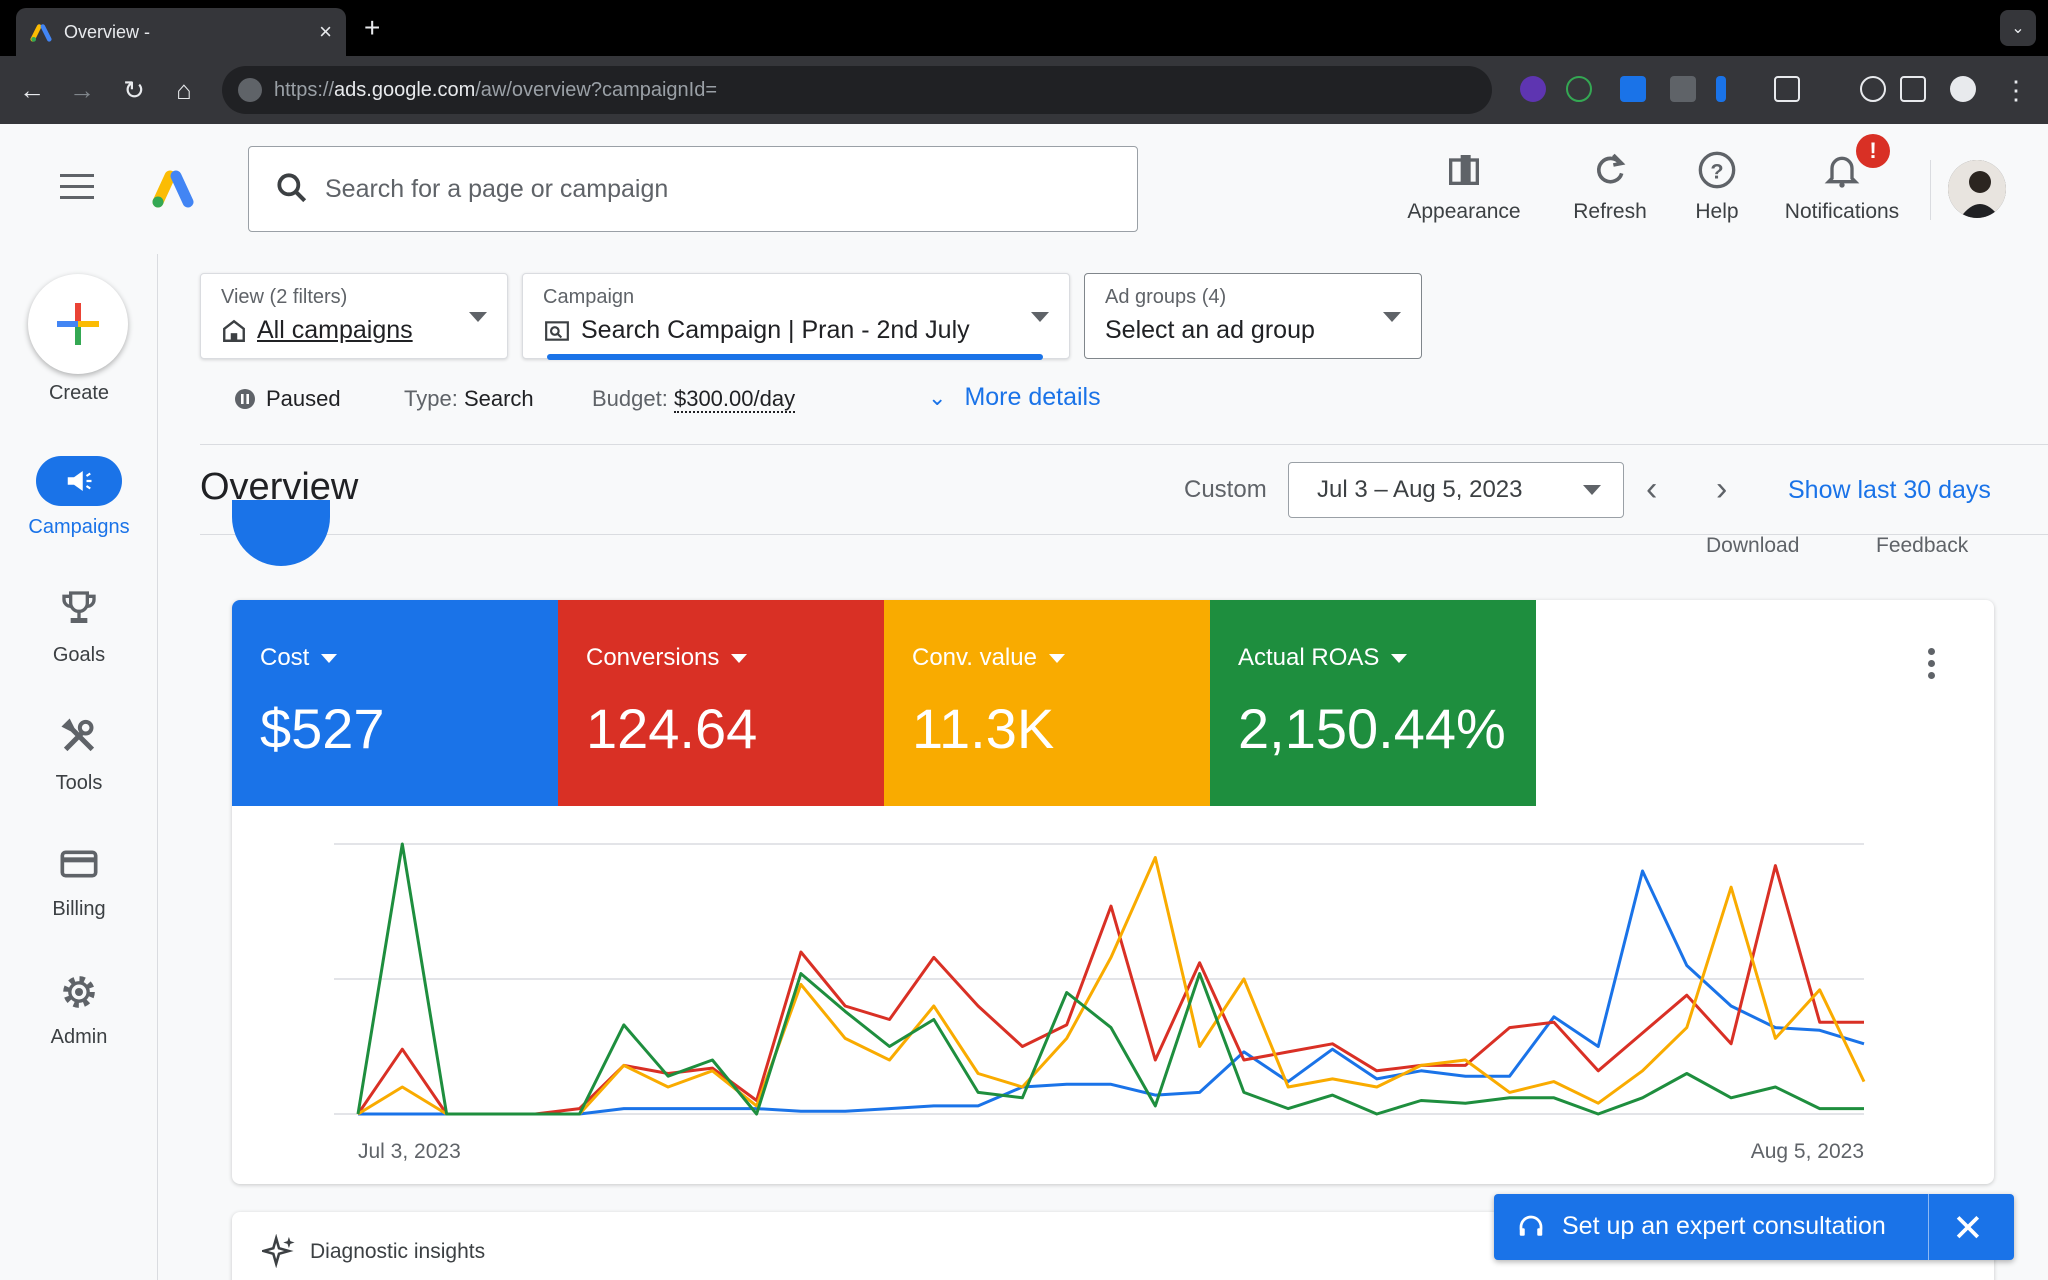 Image resolution: width=2048 pixels, height=1280 pixels. I want to click on side-panel-icon, so click(1913, 89).